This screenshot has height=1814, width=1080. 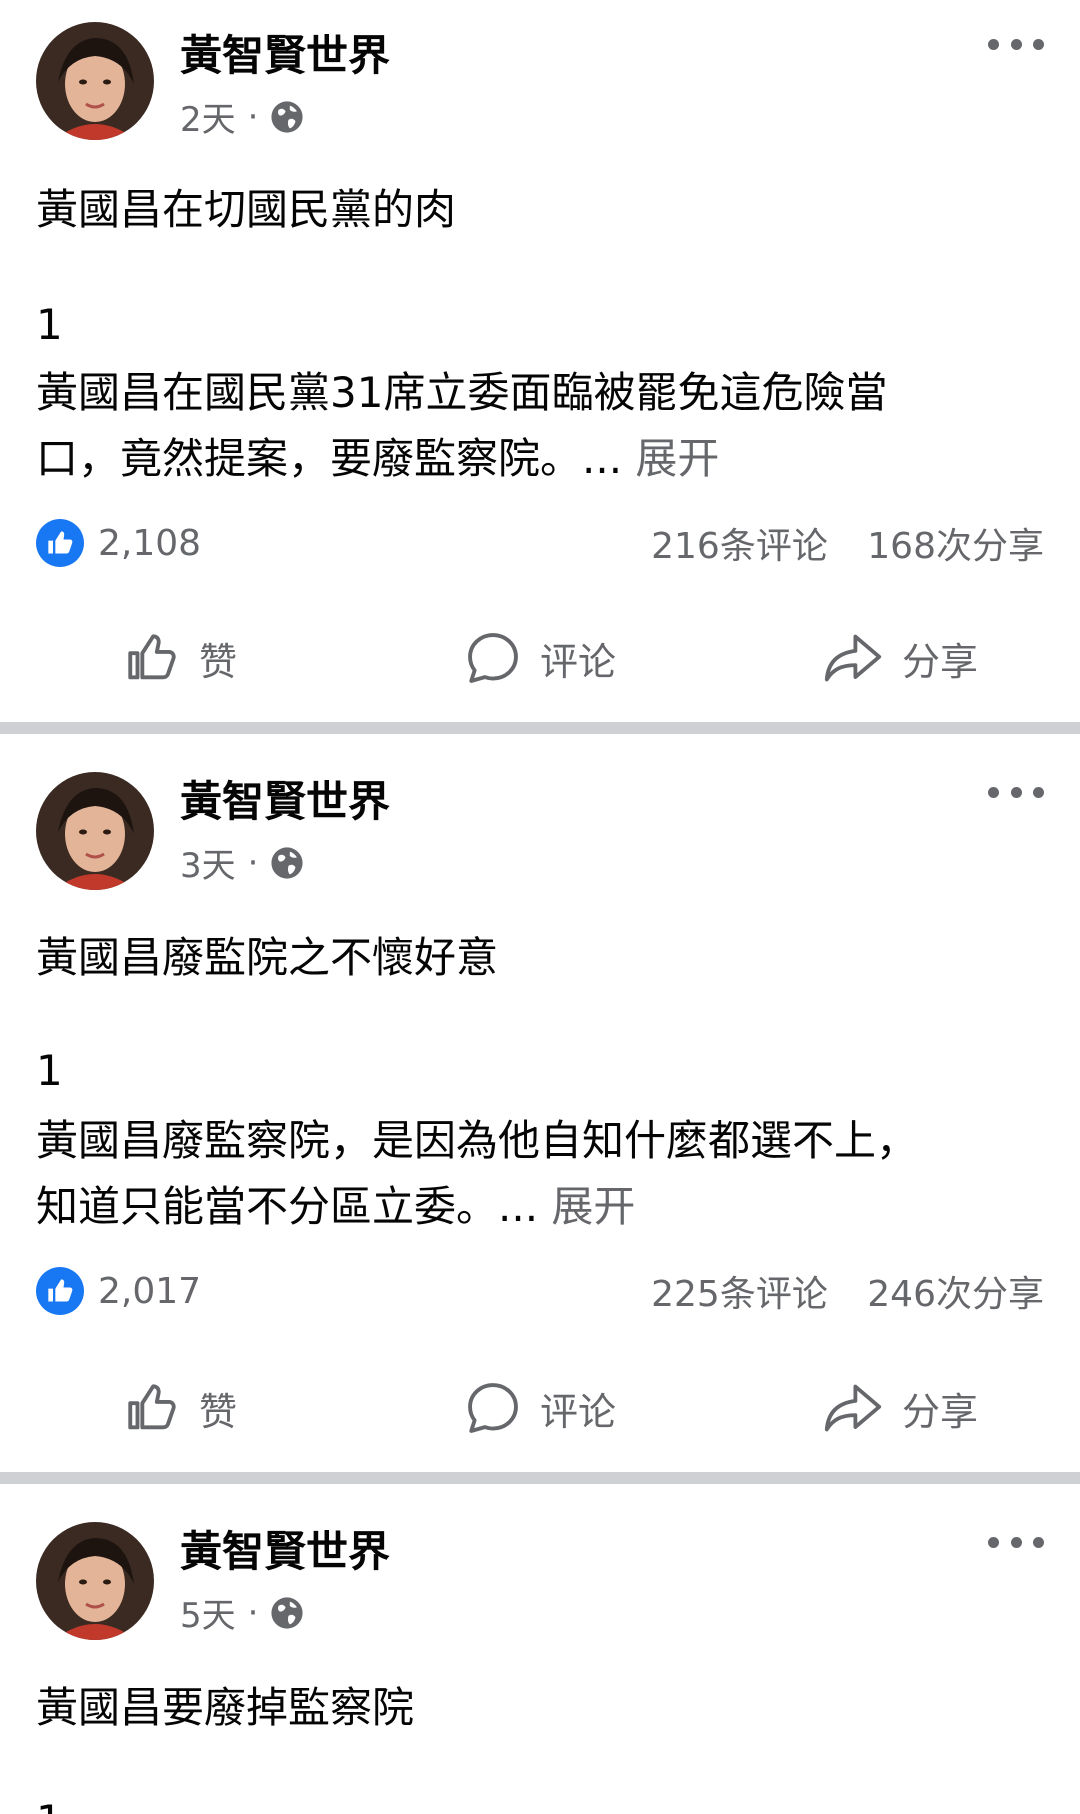 What do you see at coordinates (225, 1707) in the screenshot?
I see `post-title: 黃國昌要廢掉監察院` at bounding box center [225, 1707].